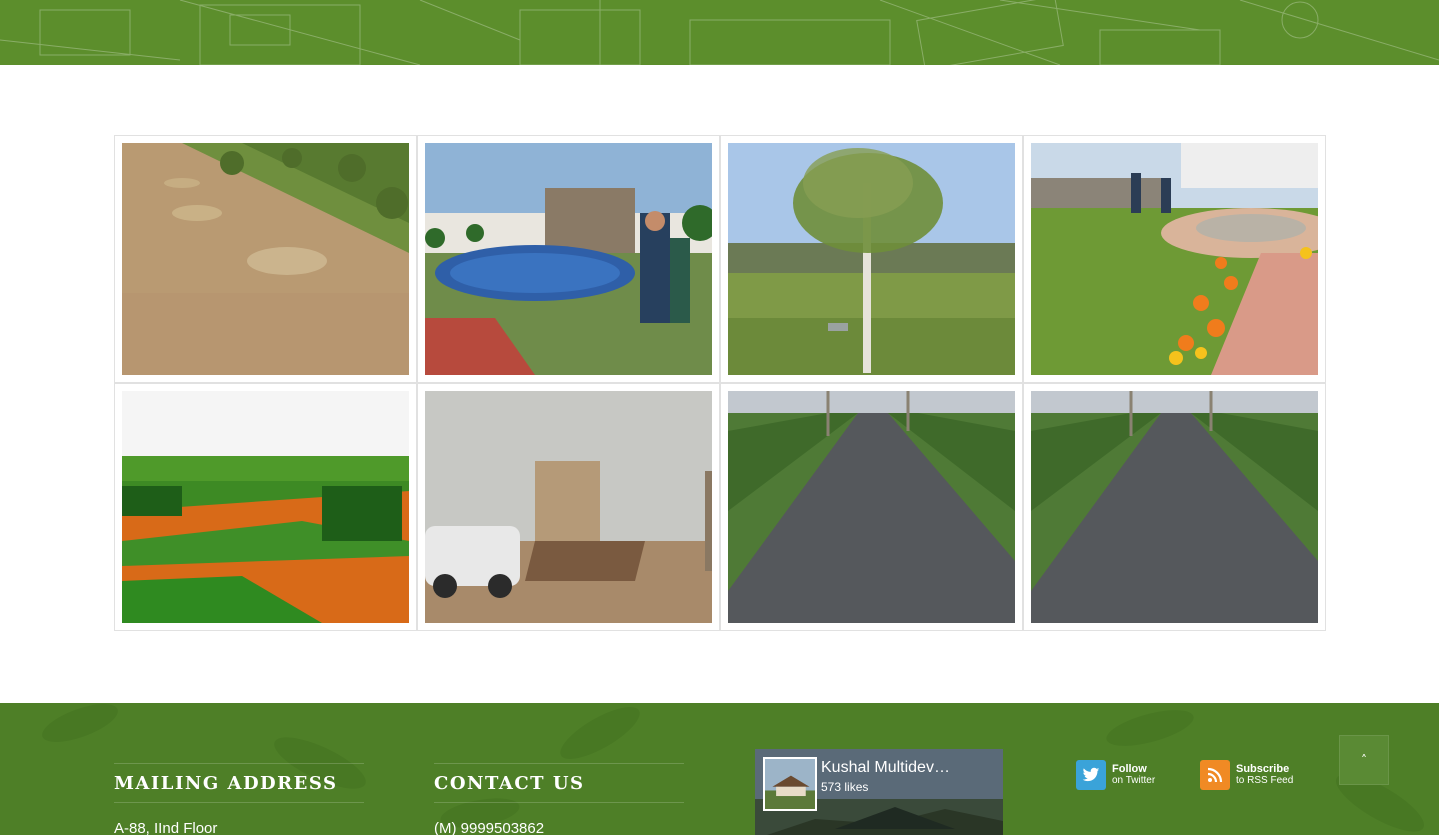 This screenshot has height=835, width=1439. I want to click on rss-subscribe-label: Subscribe, so click(1263, 769).